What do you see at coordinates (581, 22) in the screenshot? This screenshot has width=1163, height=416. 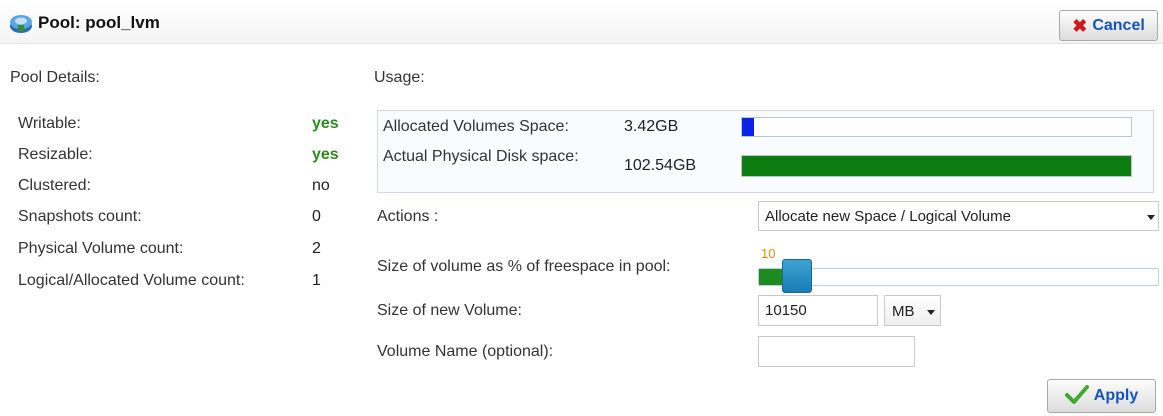 I see `dialog-header: Pool: pool_lvm ✖ Cancel` at bounding box center [581, 22].